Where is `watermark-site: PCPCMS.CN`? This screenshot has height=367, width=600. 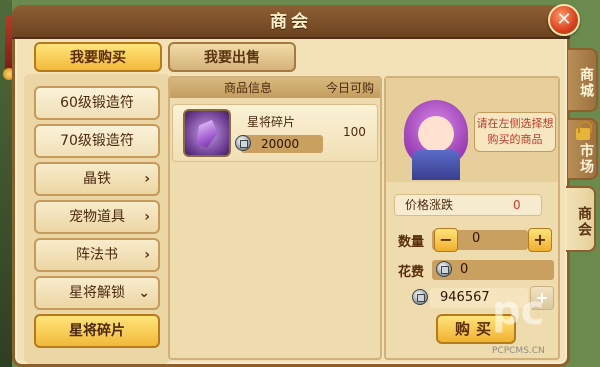
watermark-site: PCPCMS.CN is located at coordinates (518, 351).